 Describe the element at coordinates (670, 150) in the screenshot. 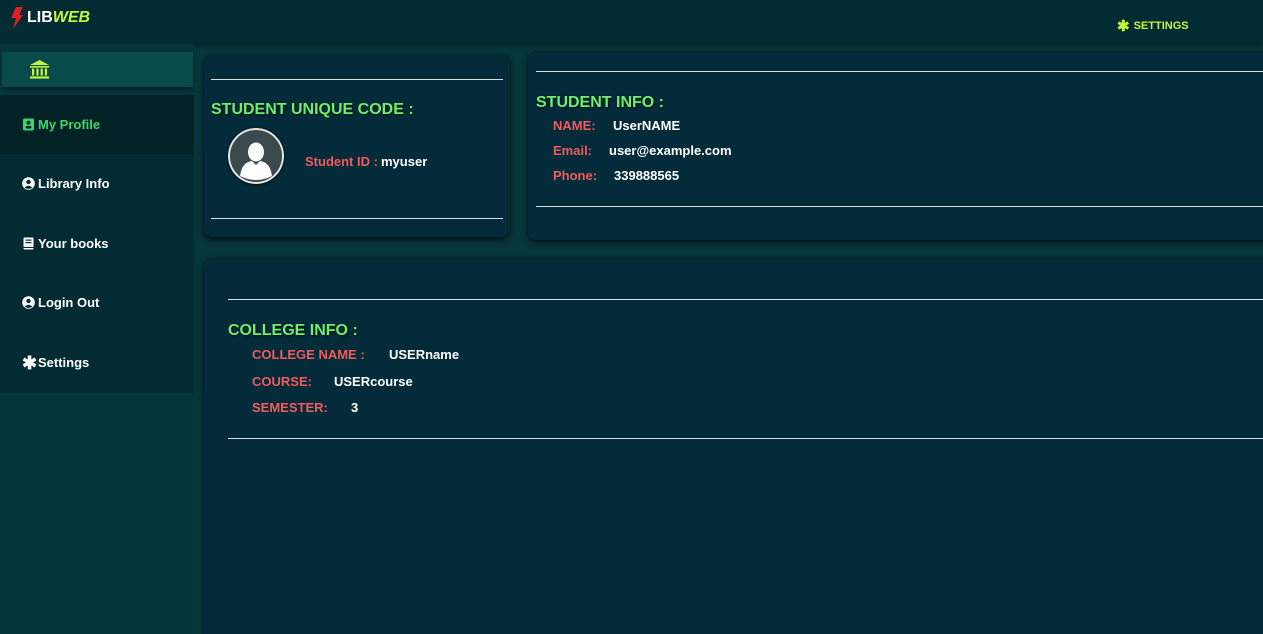

I see `email-value: user@example.com` at that location.